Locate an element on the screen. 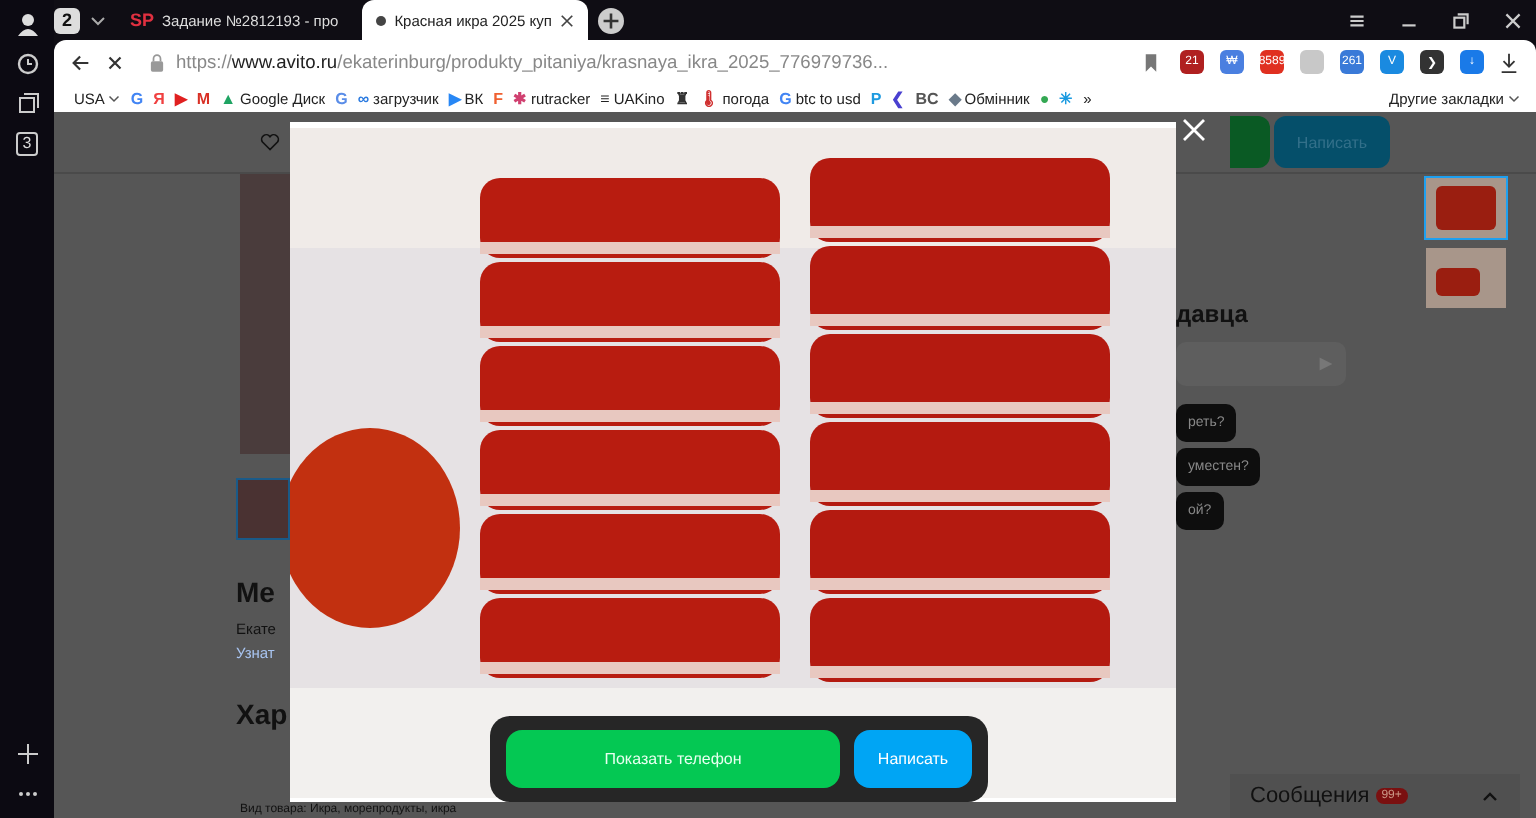 The width and height of the screenshot is (1536, 818). messages-label: Сообщения is located at coordinates (1310, 796).